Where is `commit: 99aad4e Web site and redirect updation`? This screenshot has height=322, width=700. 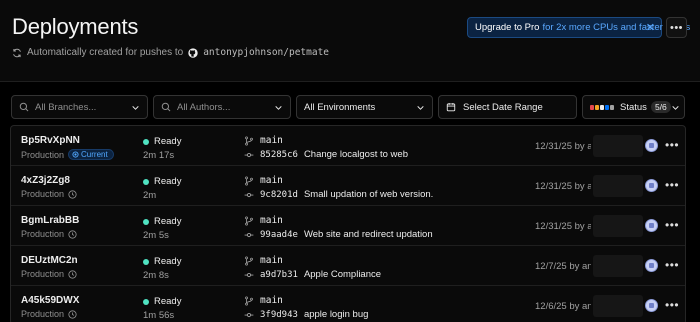
commit: 99aad4e Web site and redirect updation is located at coordinates (338, 234).